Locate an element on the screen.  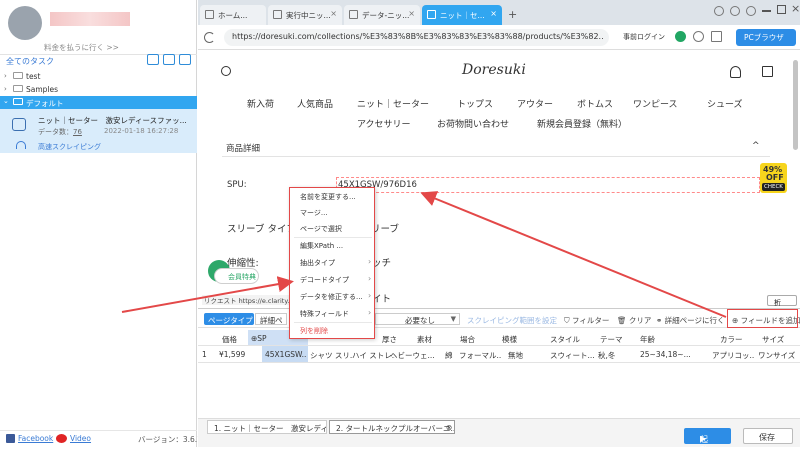
workflow-tab-active: 2. タートルネックプルオーバーニ... ⊗ is located at coordinates (392, 427).